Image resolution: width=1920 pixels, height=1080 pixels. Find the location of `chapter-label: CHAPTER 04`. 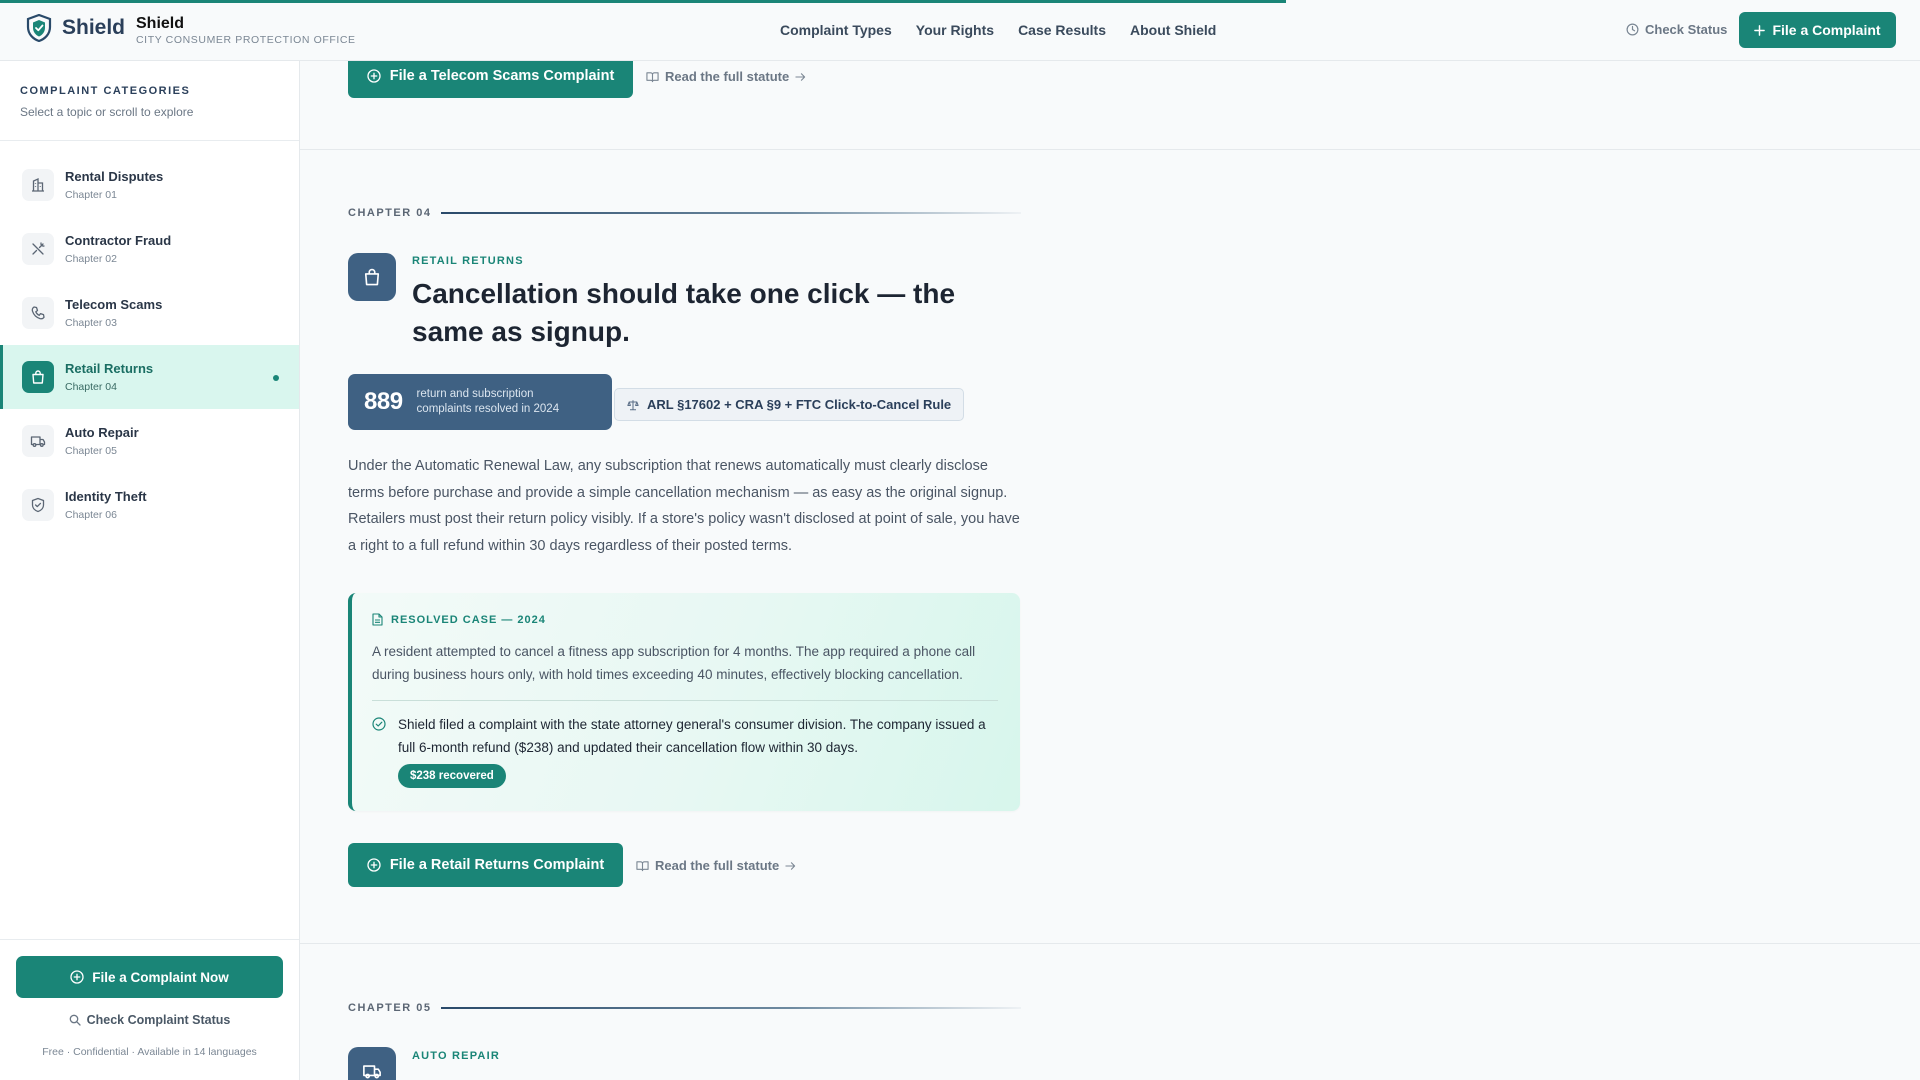

chapter-label: CHAPTER 04 is located at coordinates (390, 213).